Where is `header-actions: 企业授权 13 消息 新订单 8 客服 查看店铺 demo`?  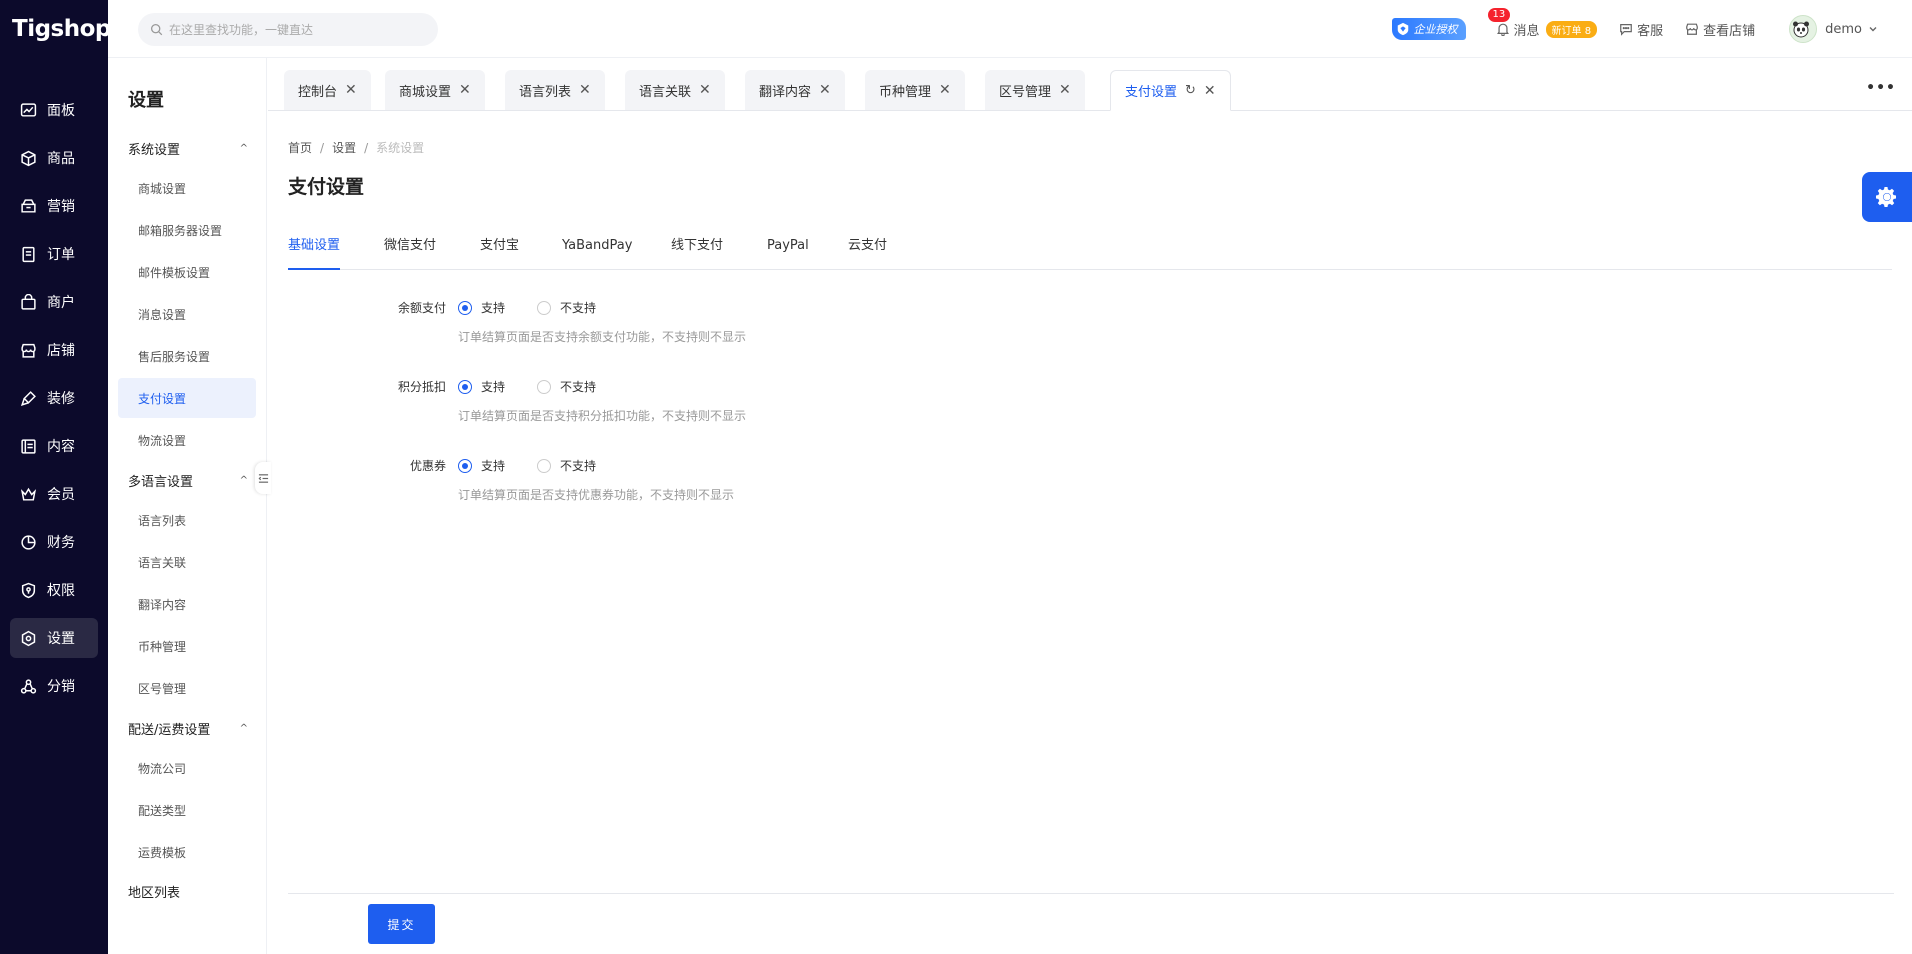 header-actions: 企业授权 13 消息 新订单 8 客服 查看店铺 demo is located at coordinates (1636, 29).